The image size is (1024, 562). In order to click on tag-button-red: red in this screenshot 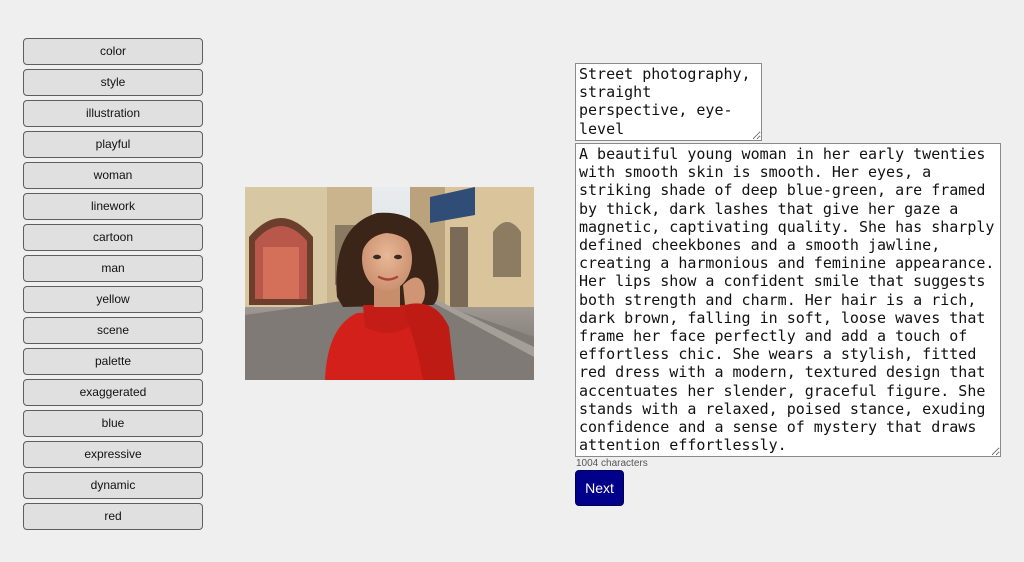, I will do `click(113, 516)`.